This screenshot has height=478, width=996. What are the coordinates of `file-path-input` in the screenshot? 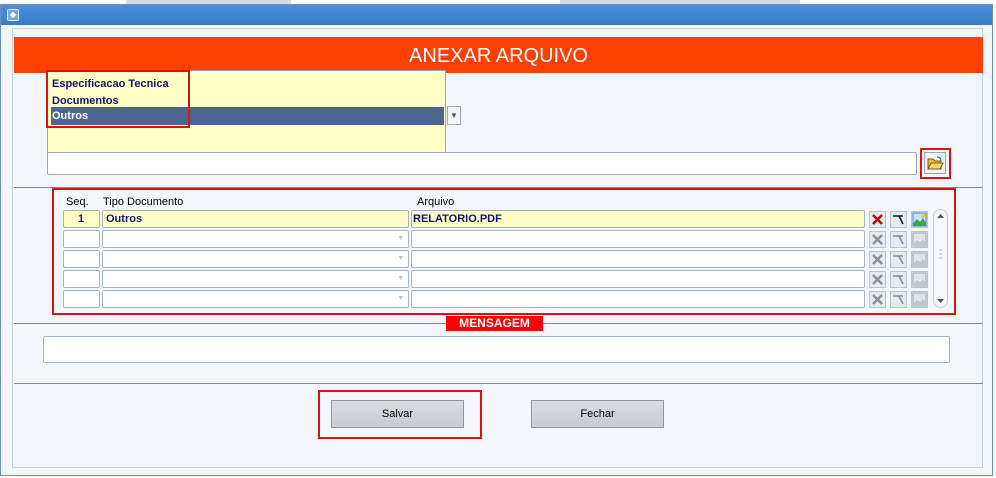 It's located at (482, 163).